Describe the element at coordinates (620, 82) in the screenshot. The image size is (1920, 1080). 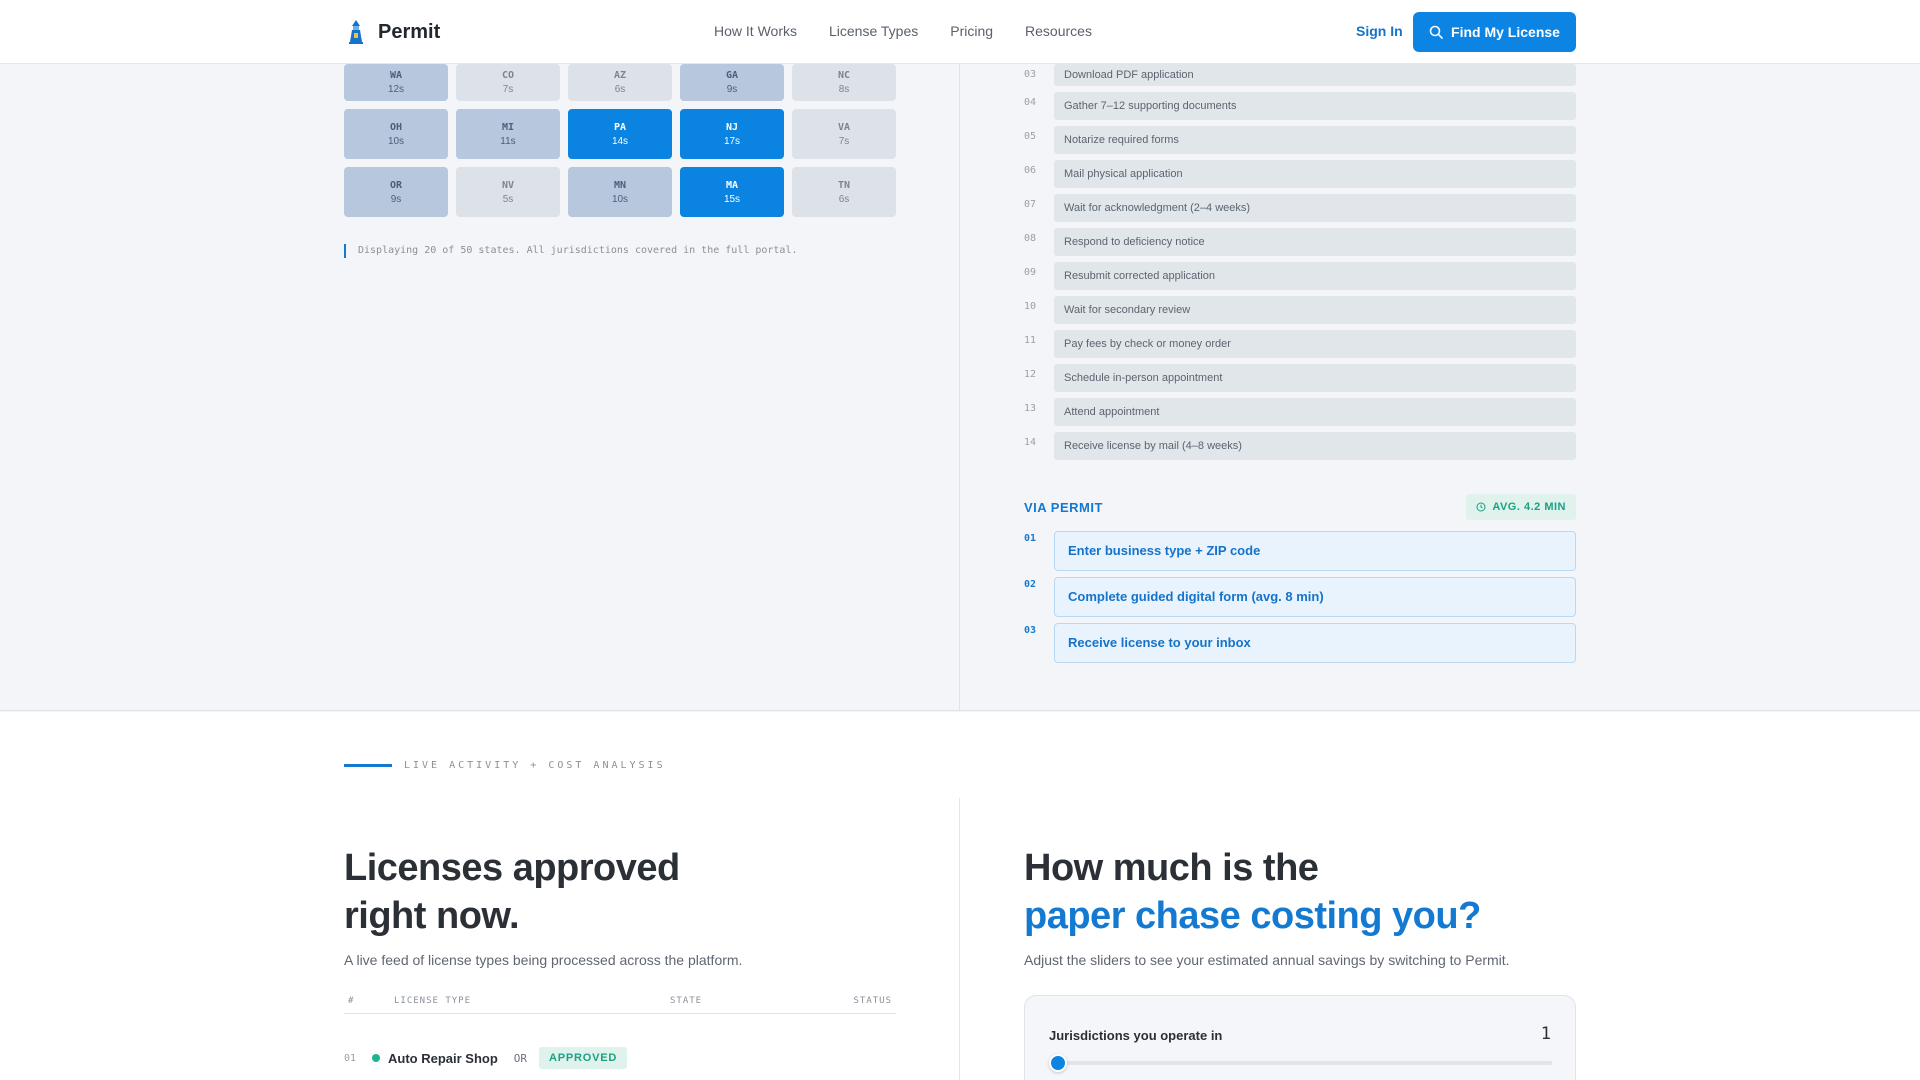
I see `state-cell: AZ 6s` at that location.